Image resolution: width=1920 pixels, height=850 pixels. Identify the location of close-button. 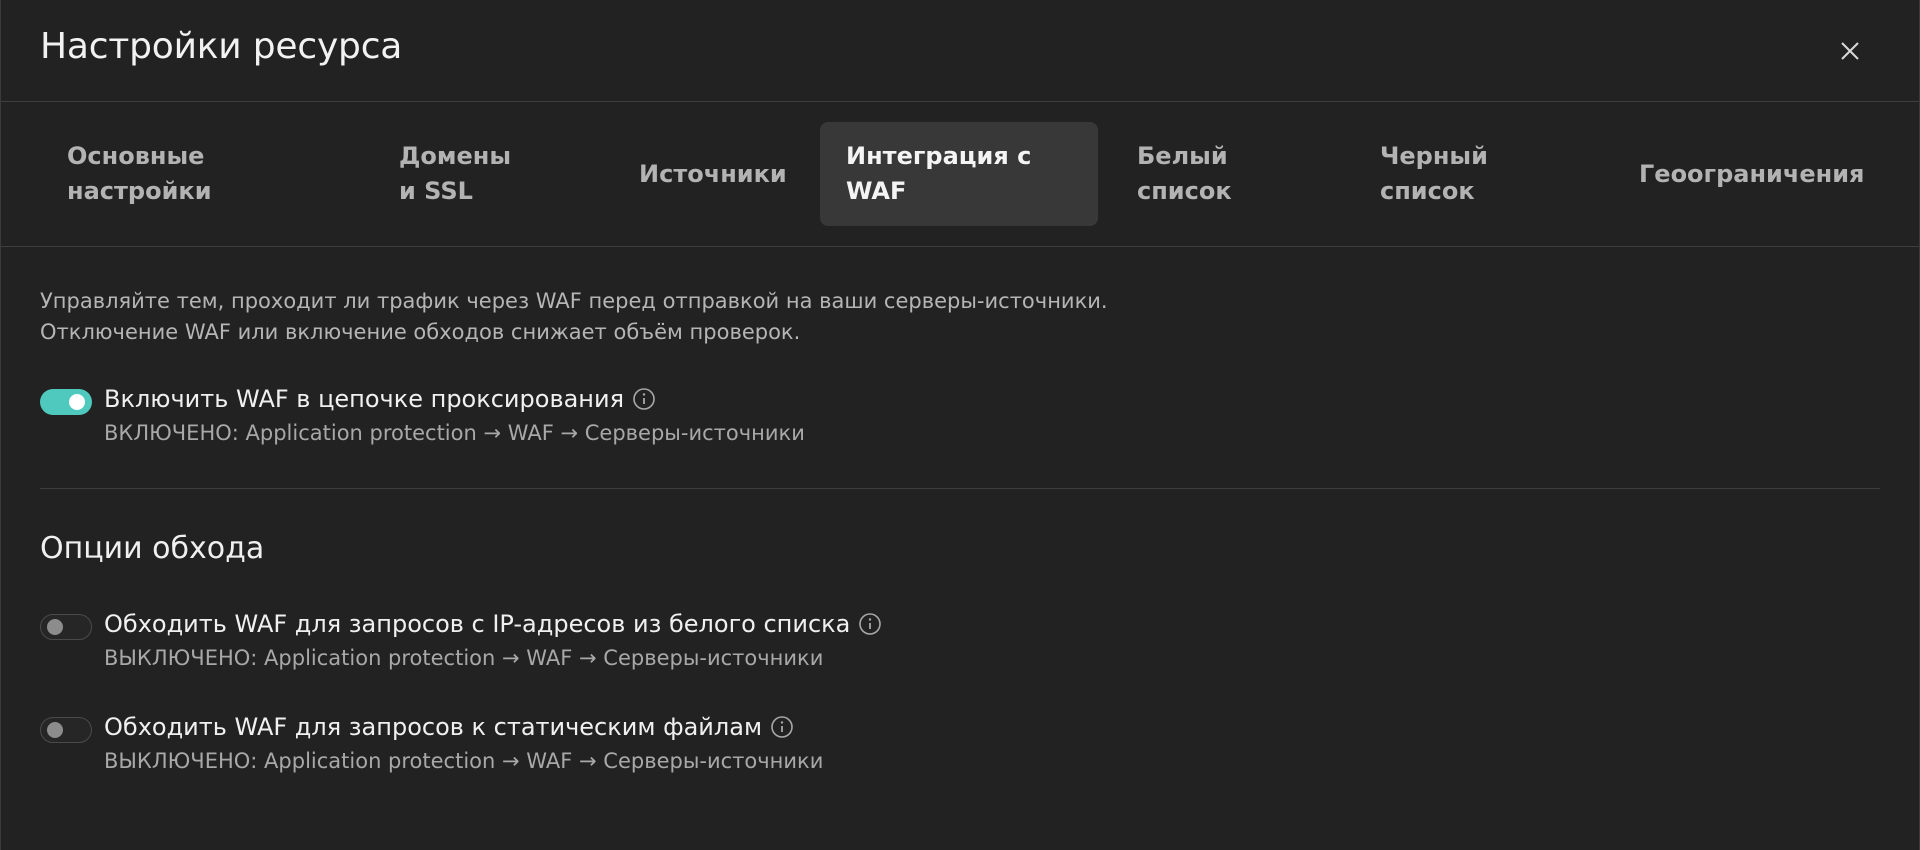
(1850, 51).